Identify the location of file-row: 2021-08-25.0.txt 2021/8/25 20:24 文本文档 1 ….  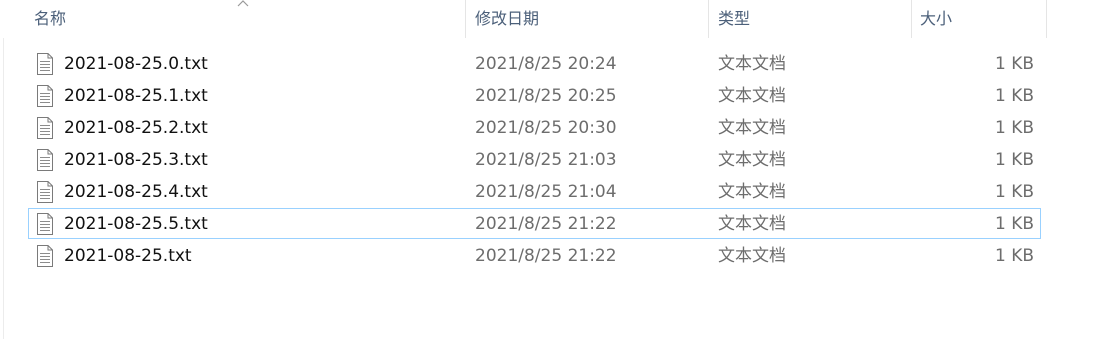
(534, 63).